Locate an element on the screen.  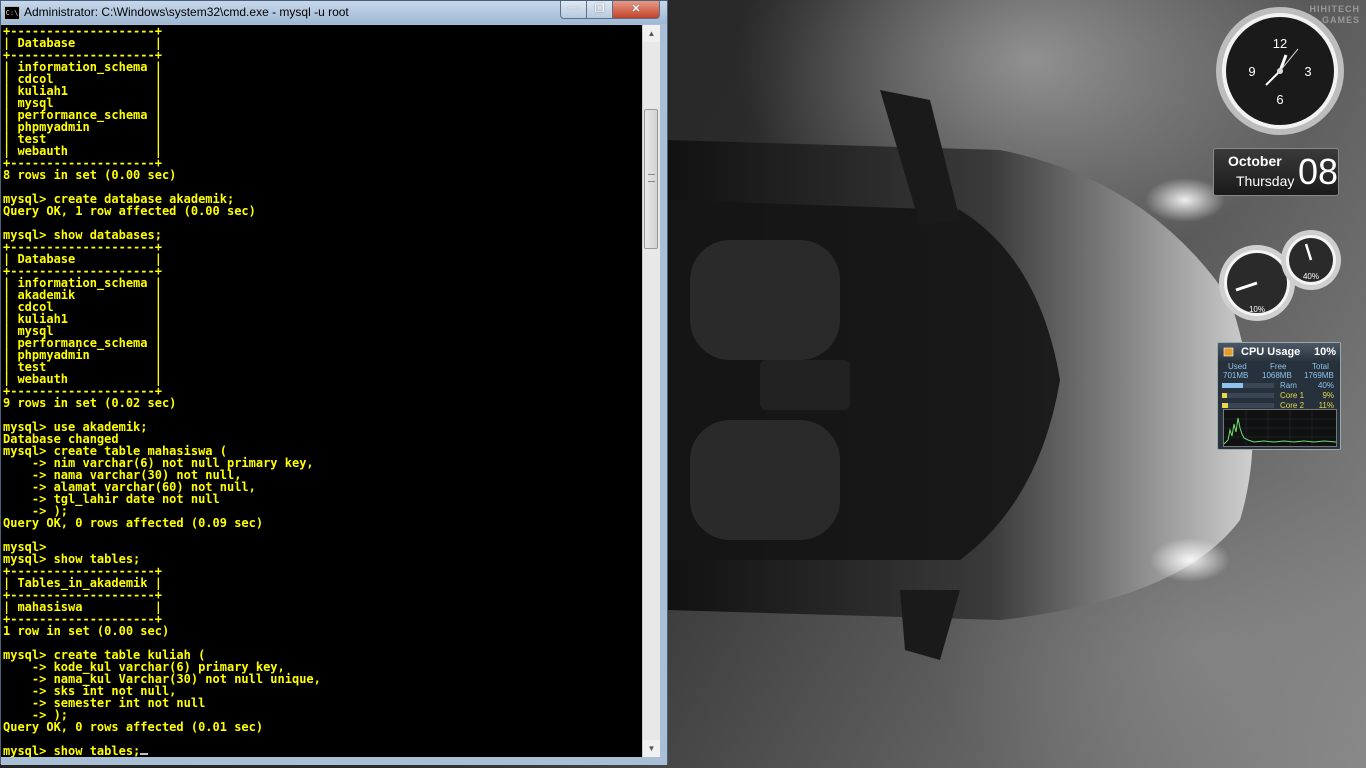
console-line: Query OK, 0 rows affected (0.01 sec) is located at coordinates (133, 727).